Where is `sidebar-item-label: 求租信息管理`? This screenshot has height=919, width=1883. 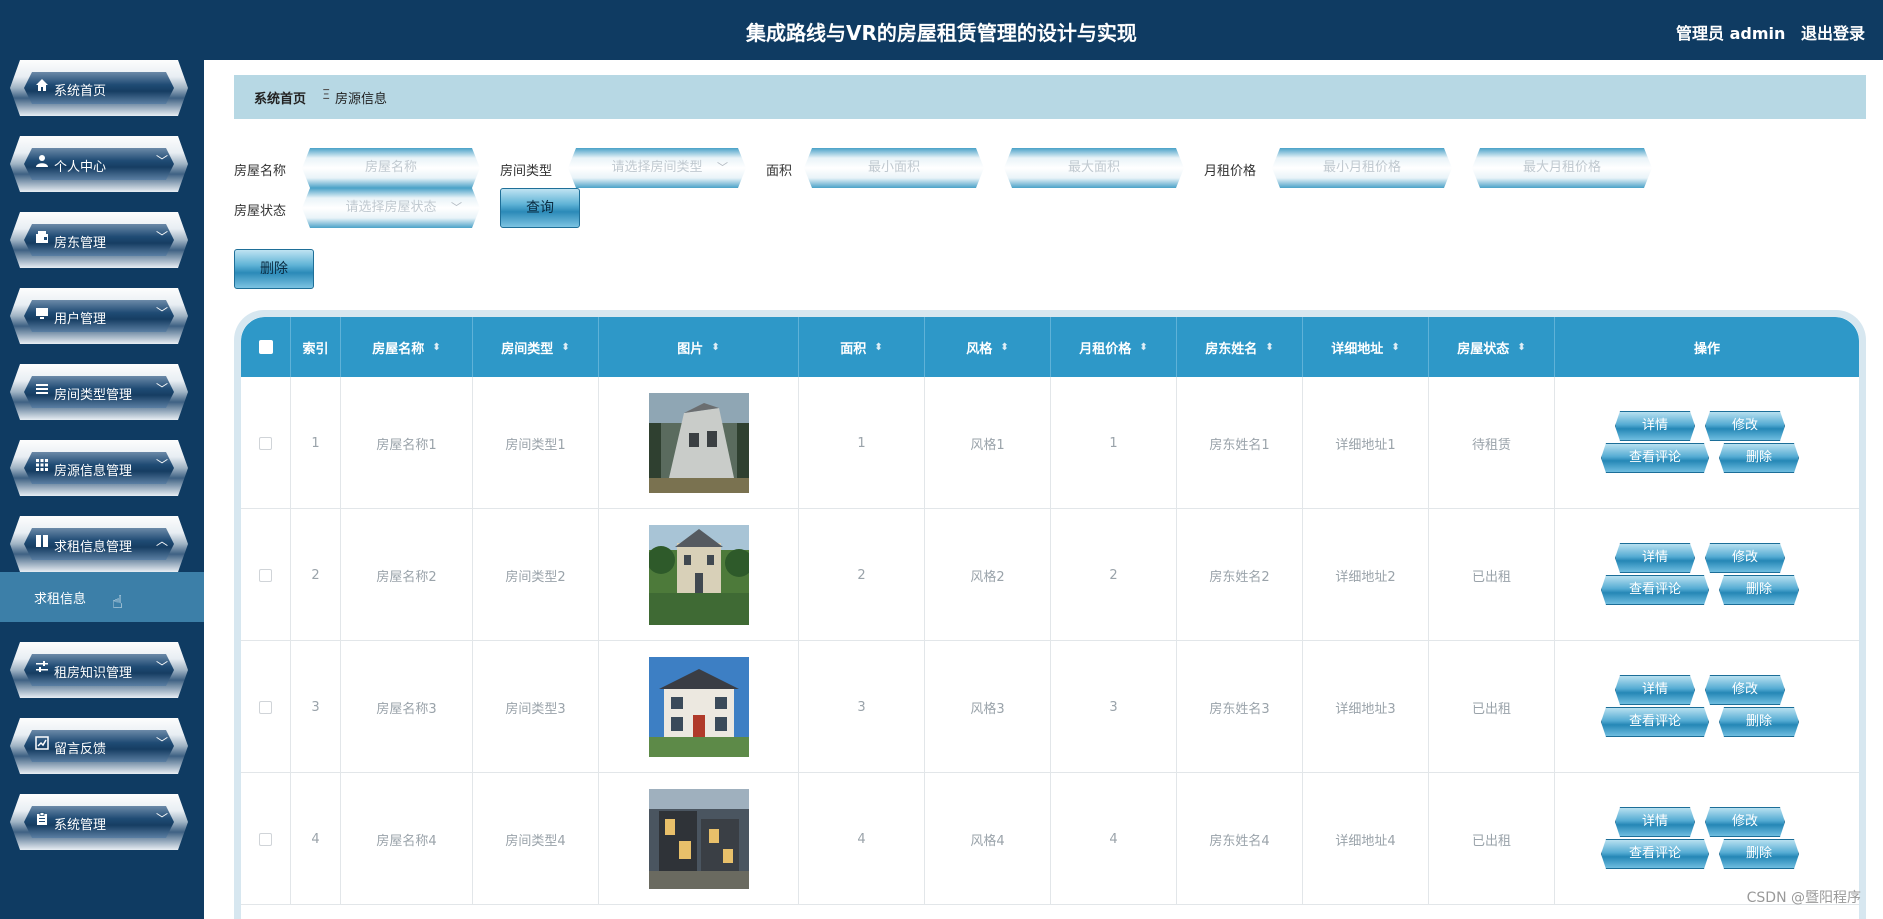 sidebar-item-label: 求租信息管理 is located at coordinates (93, 547).